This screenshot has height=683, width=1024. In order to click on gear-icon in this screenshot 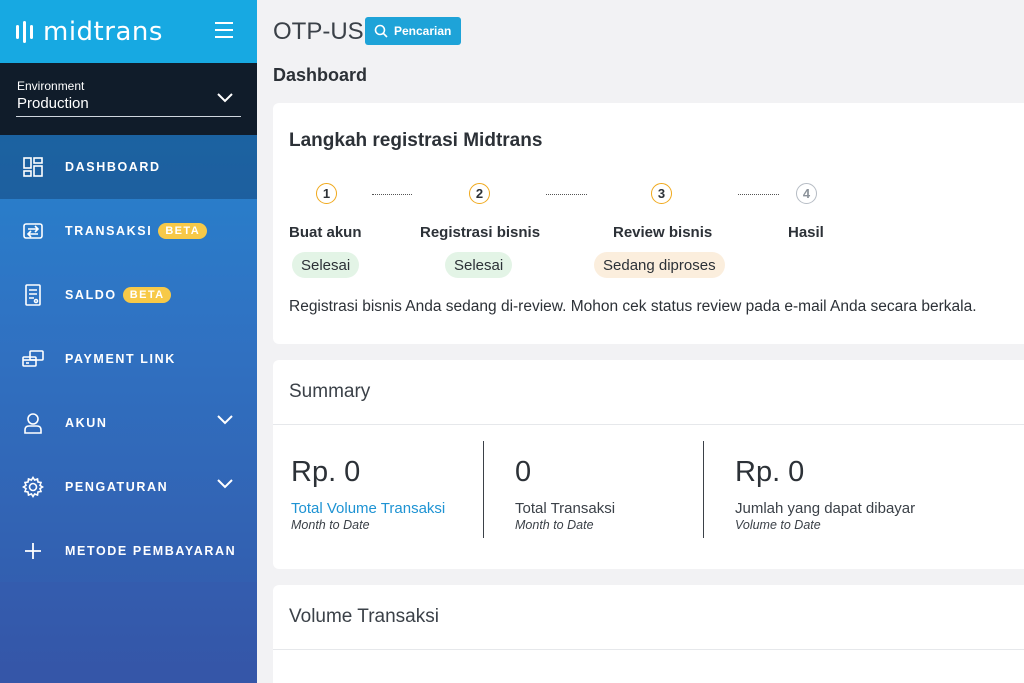, I will do `click(33, 487)`.